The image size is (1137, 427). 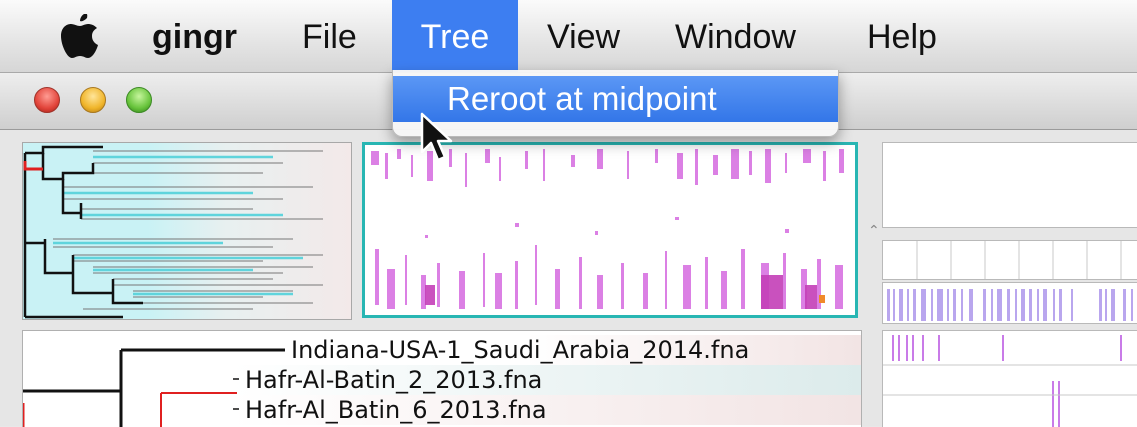 What do you see at coordinates (329, 36) in the screenshot?
I see `menu-file: File` at bounding box center [329, 36].